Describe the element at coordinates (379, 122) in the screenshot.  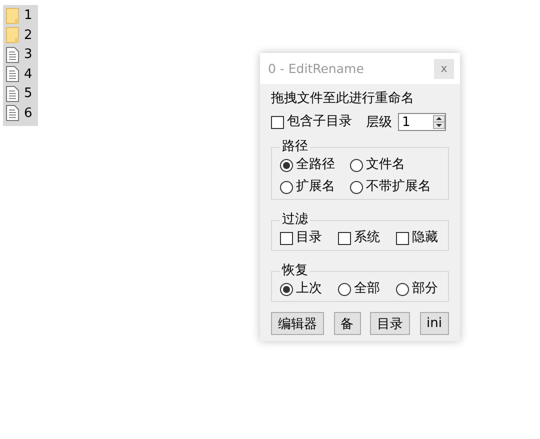
I see `level-label: 层级` at that location.